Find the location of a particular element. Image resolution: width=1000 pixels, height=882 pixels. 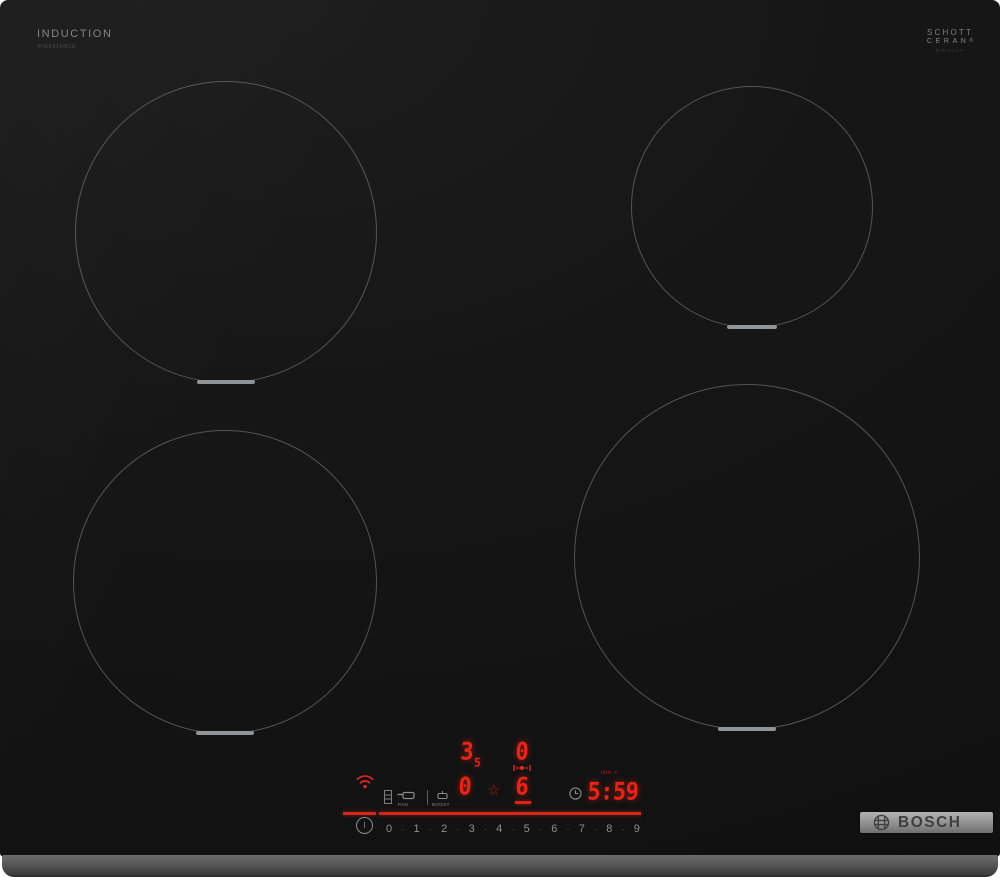

level-digit: 6 is located at coordinates (522, 787).